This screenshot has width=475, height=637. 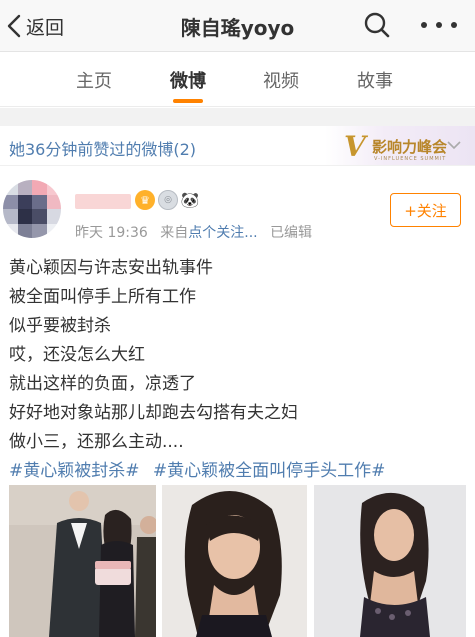 I want to click on promo-logo-v: V, so click(x=355, y=146).